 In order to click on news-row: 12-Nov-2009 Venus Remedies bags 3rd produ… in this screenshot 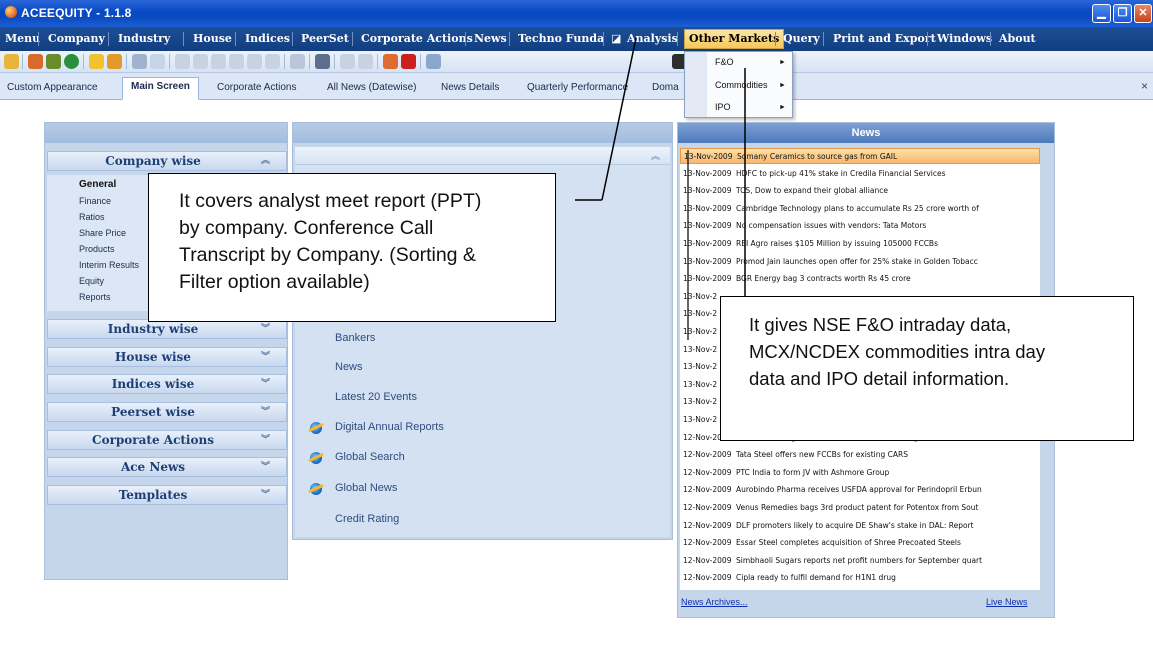, I will do `click(860, 508)`.